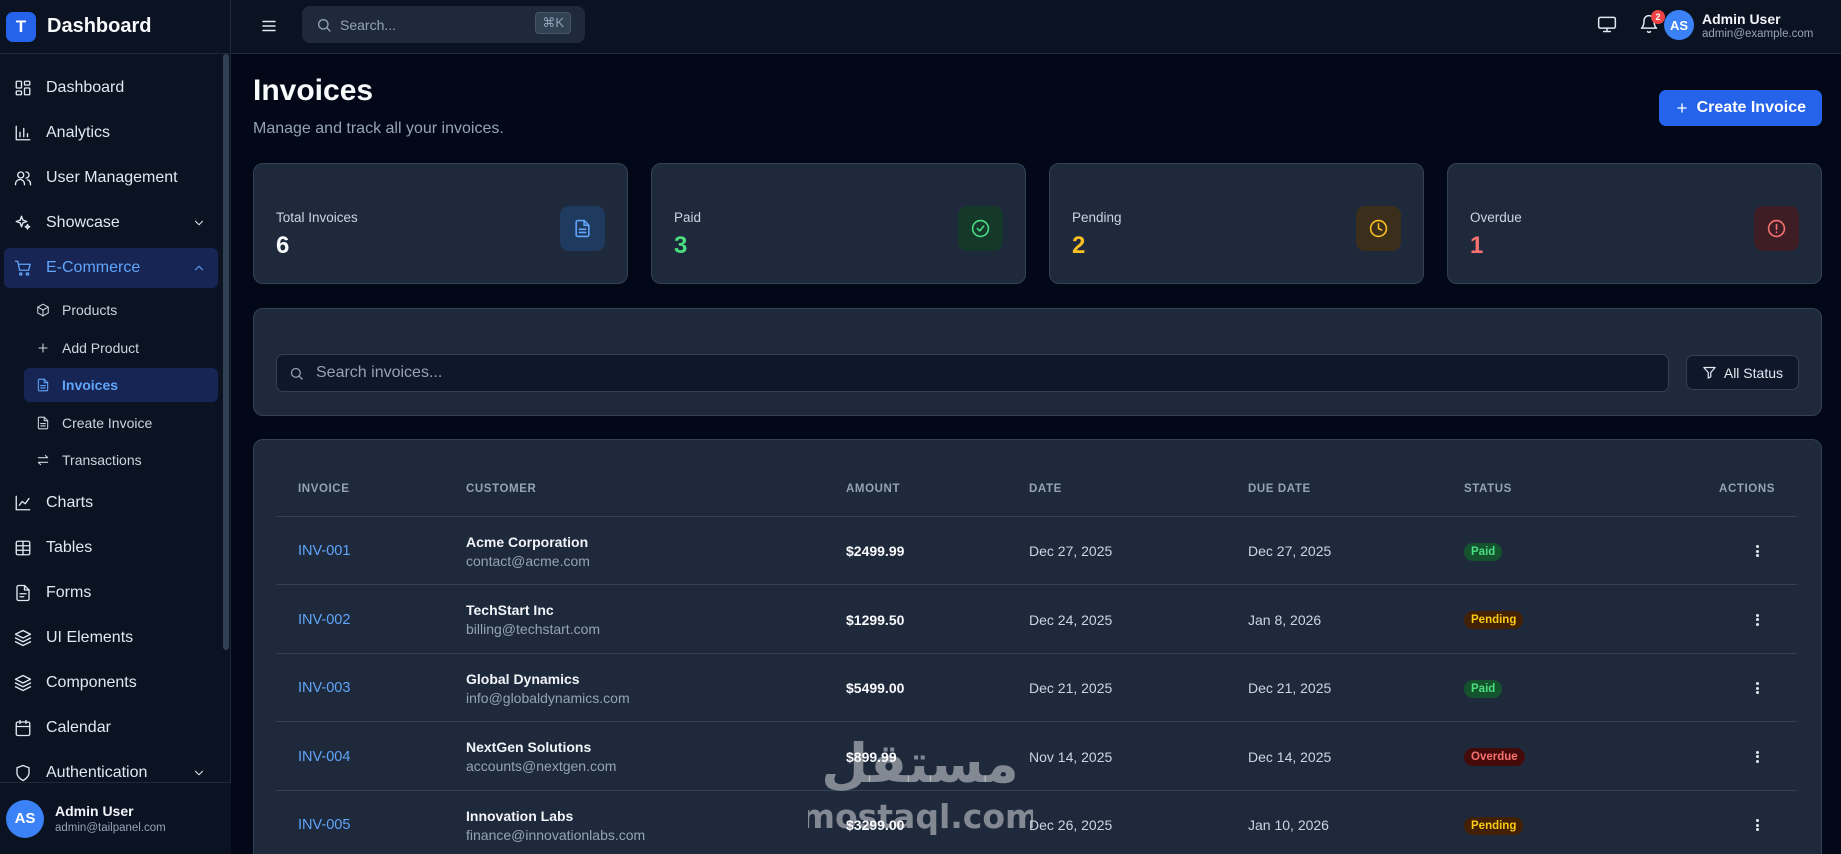 Image resolution: width=1841 pixels, height=854 pixels. I want to click on sidebar-item-calendar: Calendar, so click(111, 728).